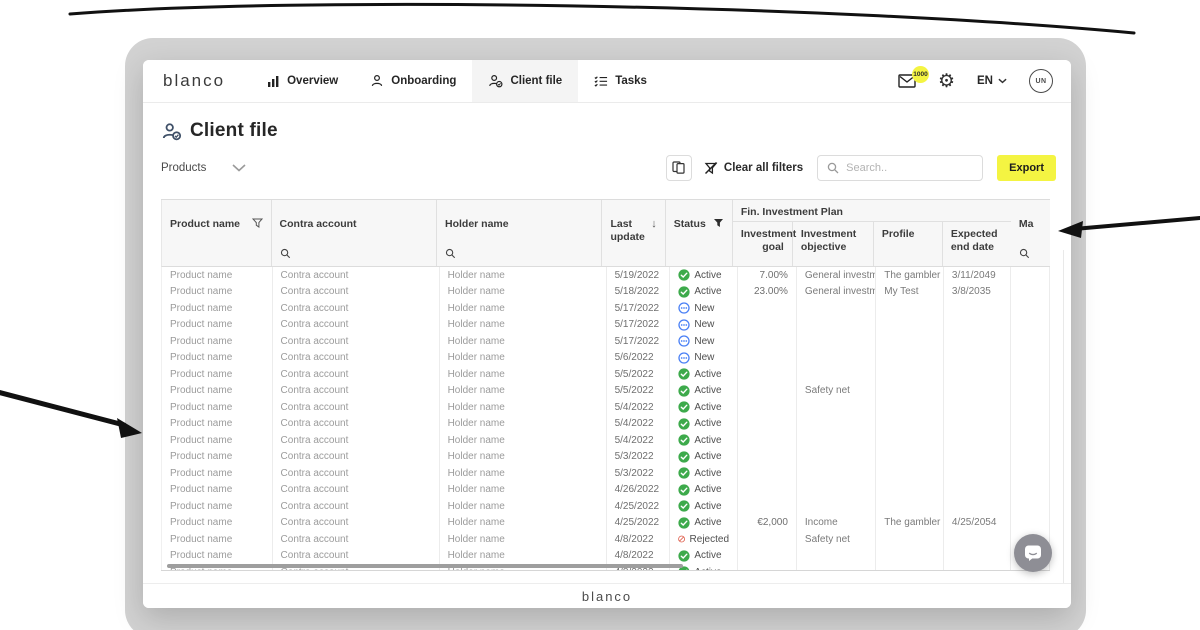 This screenshot has width=1200, height=630. What do you see at coordinates (318, 224) in the screenshot?
I see `column-header-contra-account: Contra account` at bounding box center [318, 224].